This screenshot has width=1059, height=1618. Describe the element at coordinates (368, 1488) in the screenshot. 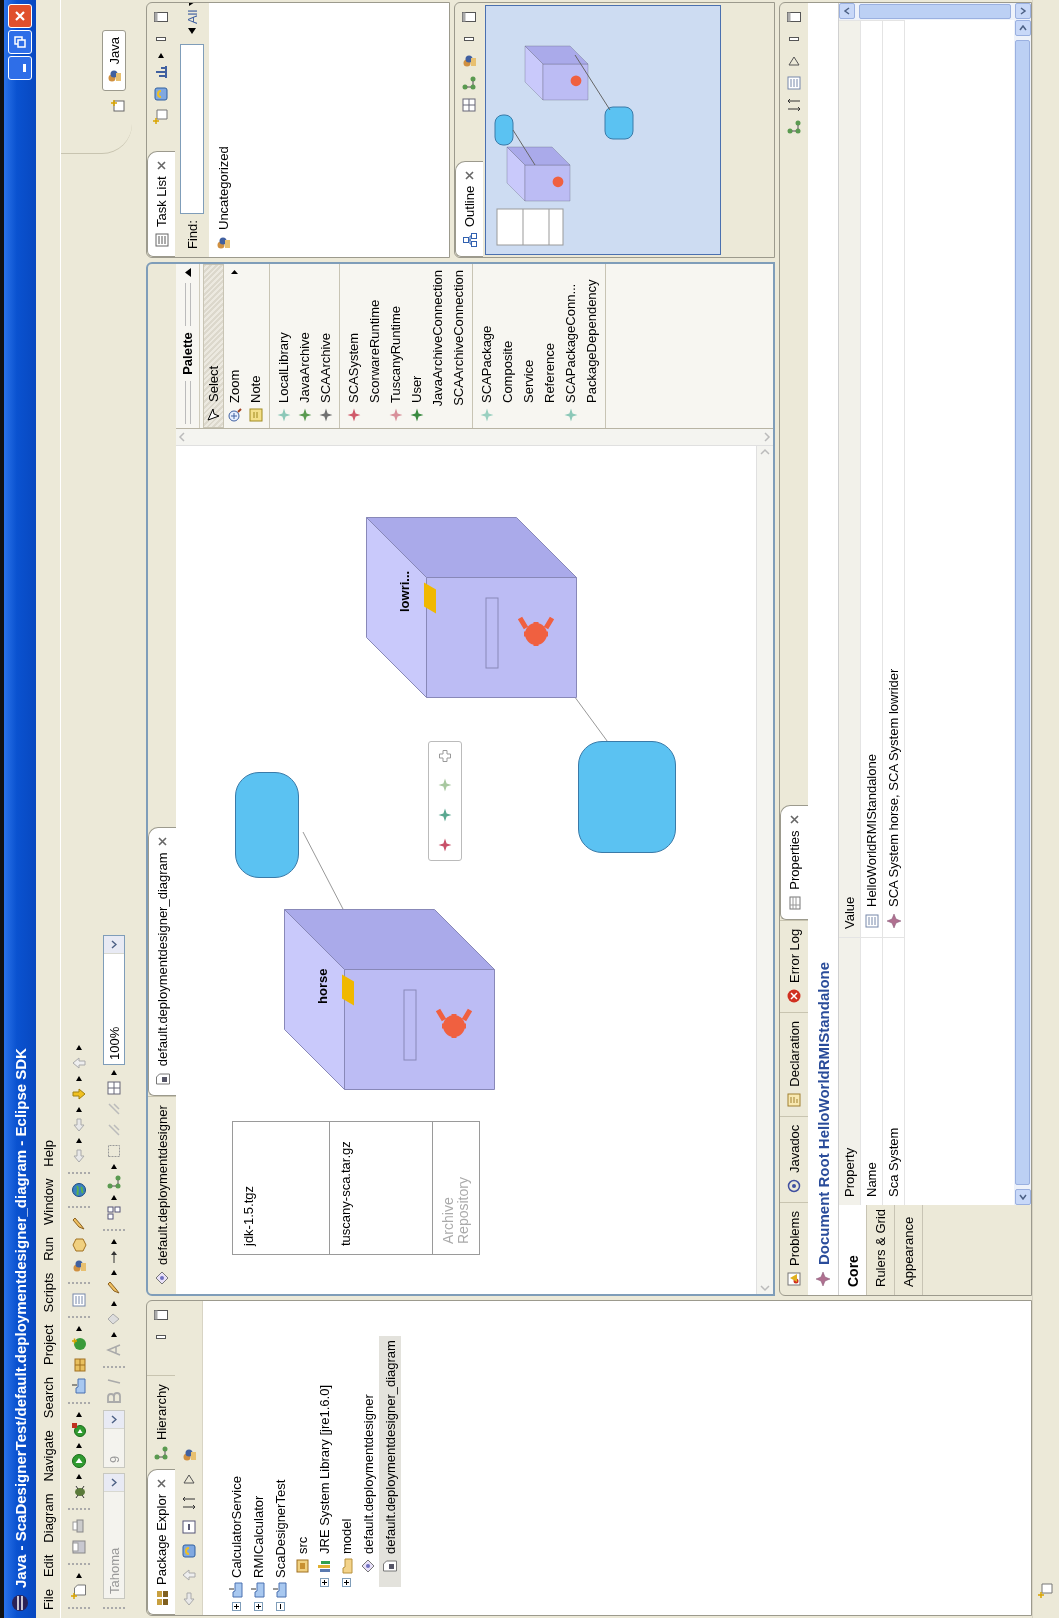

I see `tree-item: default.deploymentdesigner` at that location.